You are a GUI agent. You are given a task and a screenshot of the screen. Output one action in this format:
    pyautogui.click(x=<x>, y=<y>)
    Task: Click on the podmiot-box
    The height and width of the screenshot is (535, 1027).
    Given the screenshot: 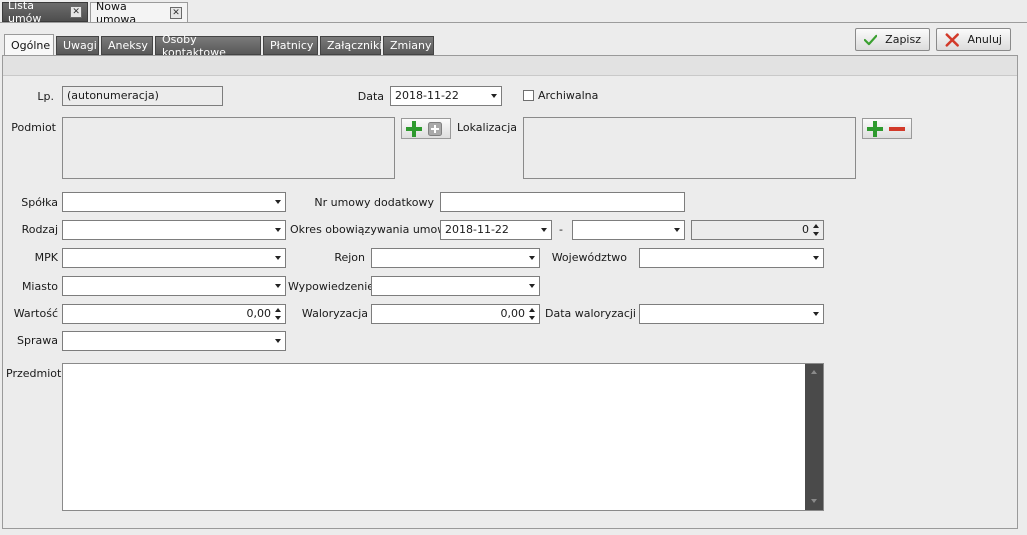 What is the action you would take?
    pyautogui.click(x=228, y=148)
    